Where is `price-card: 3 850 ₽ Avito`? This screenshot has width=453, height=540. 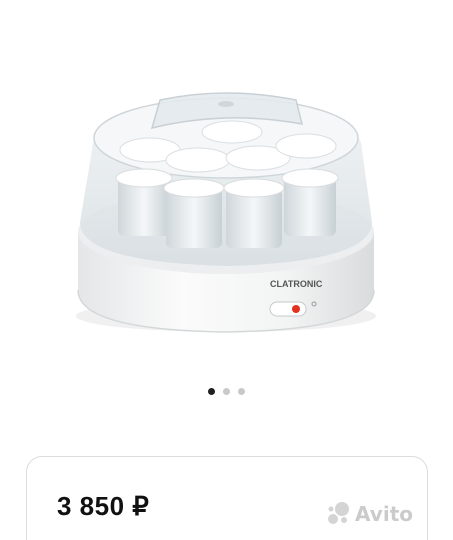
price-card: 3 850 ₽ Avito is located at coordinates (227, 498).